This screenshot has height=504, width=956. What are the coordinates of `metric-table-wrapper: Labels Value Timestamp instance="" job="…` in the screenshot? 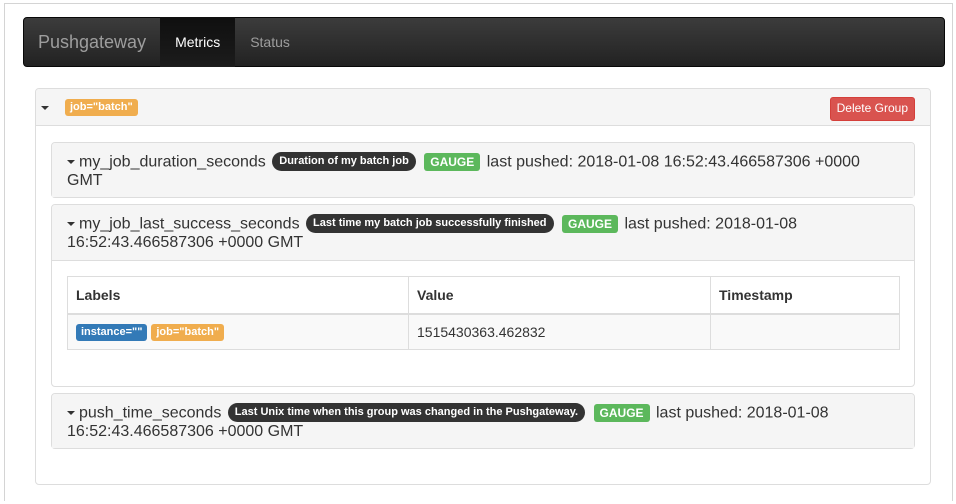 It's located at (483, 313).